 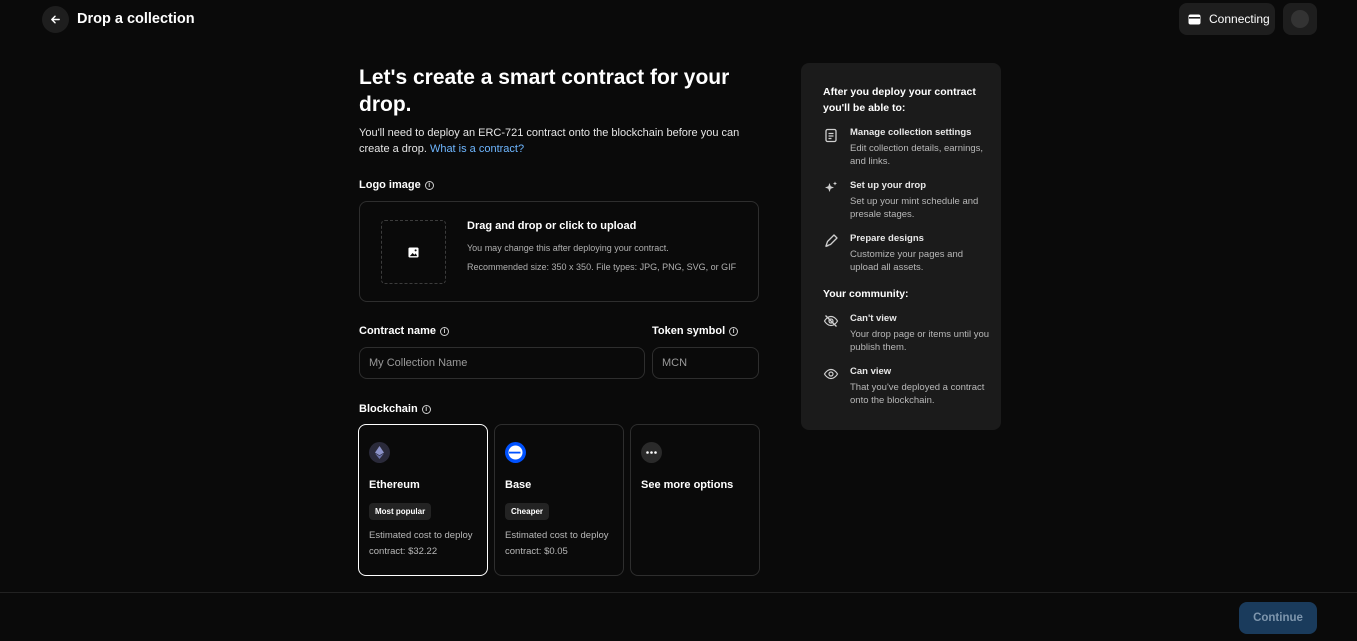 I want to click on pen-tool-icon, so click(x=831, y=241).